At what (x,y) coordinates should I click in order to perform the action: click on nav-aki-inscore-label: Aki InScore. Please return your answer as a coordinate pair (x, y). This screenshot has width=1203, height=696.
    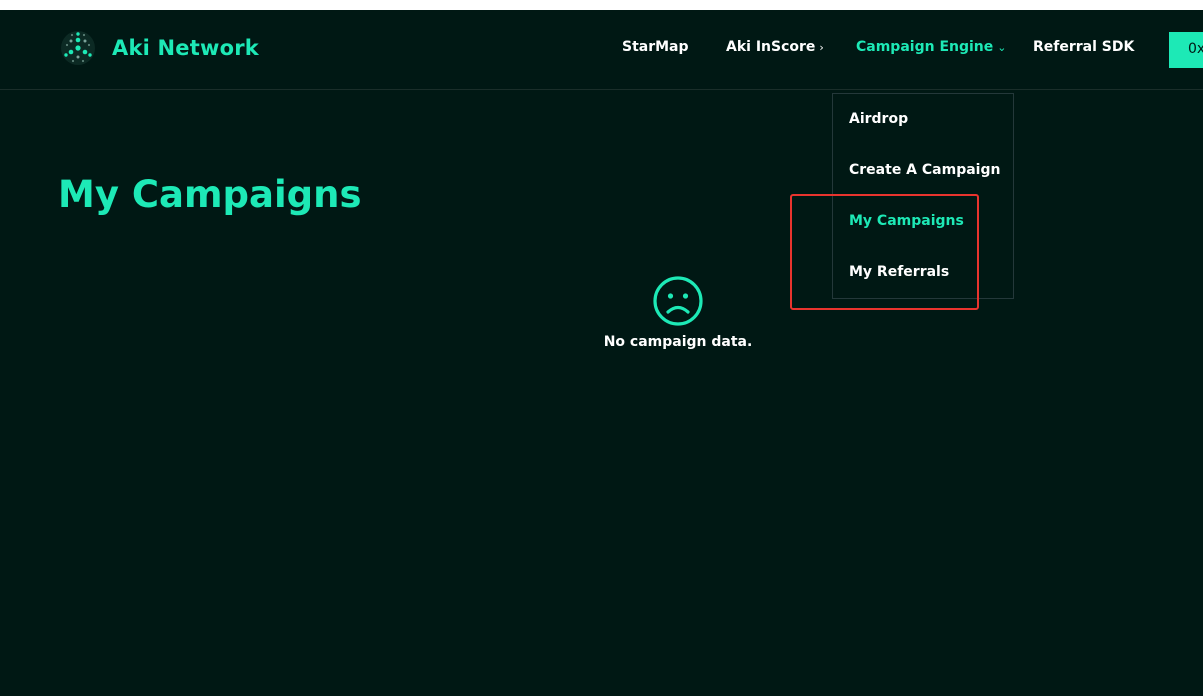
    Looking at the image, I should click on (771, 47).